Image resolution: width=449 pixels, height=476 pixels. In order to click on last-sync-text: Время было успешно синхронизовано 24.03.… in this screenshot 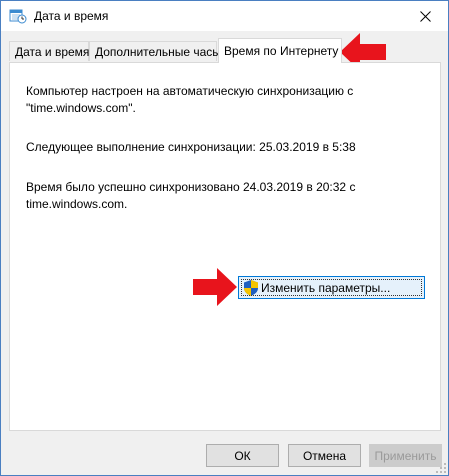, I will do `click(191, 195)`.